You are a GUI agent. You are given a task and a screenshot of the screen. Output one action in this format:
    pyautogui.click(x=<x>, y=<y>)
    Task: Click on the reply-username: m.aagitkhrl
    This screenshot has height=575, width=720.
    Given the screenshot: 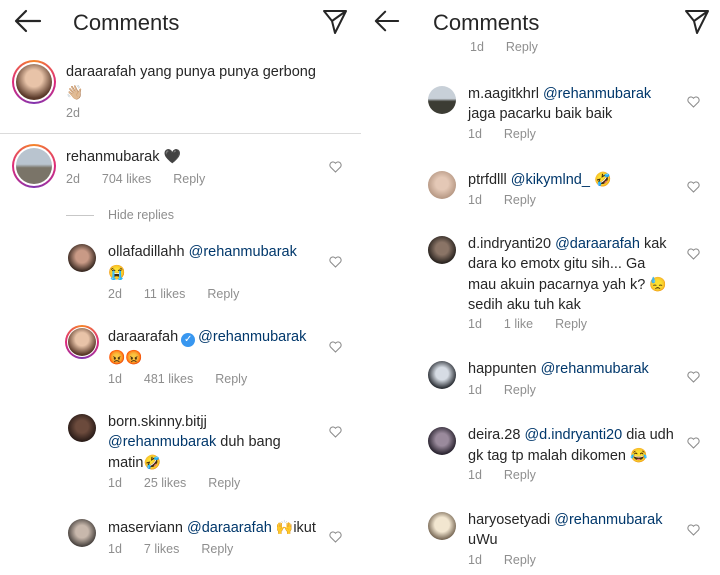 What is the action you would take?
    pyautogui.click(x=503, y=94)
    